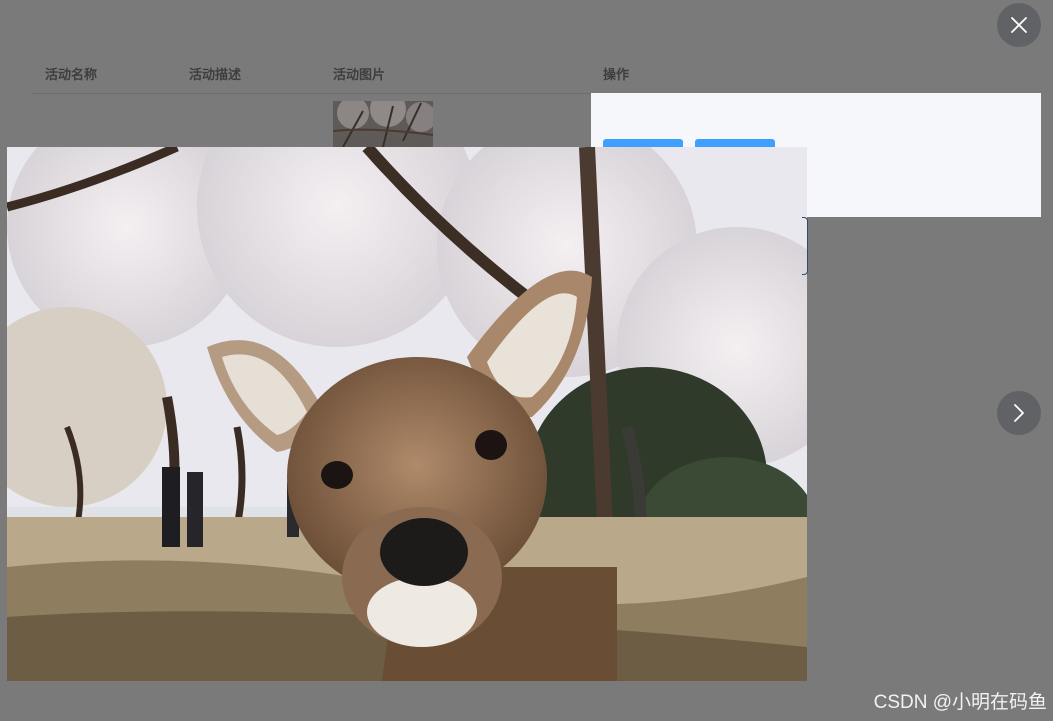  I want to click on chevron-right-icon, so click(1019, 413).